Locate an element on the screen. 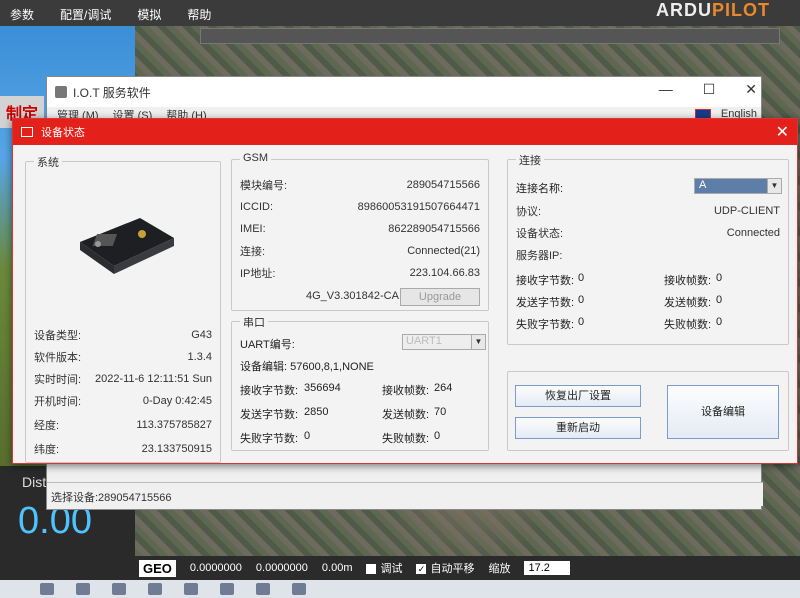  conn-fail-frames-label: 失败帧数: is located at coordinates (688, 325).